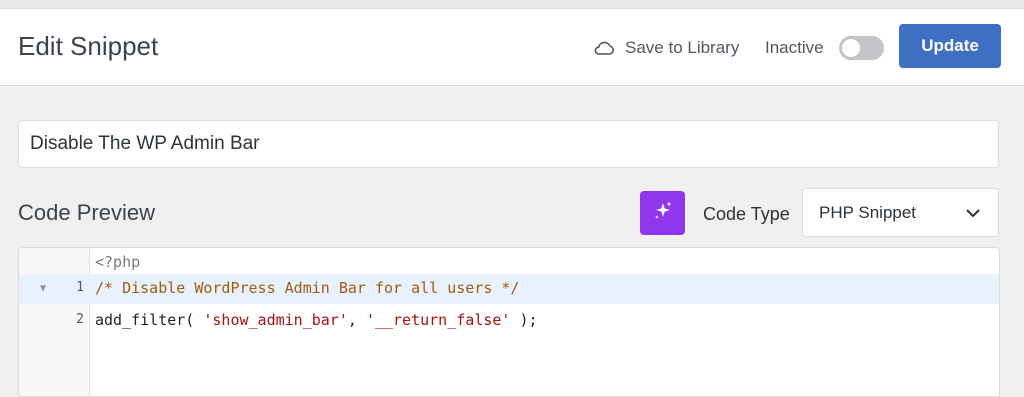 This screenshot has width=1024, height=397. I want to click on line-number: 1, so click(80, 287).